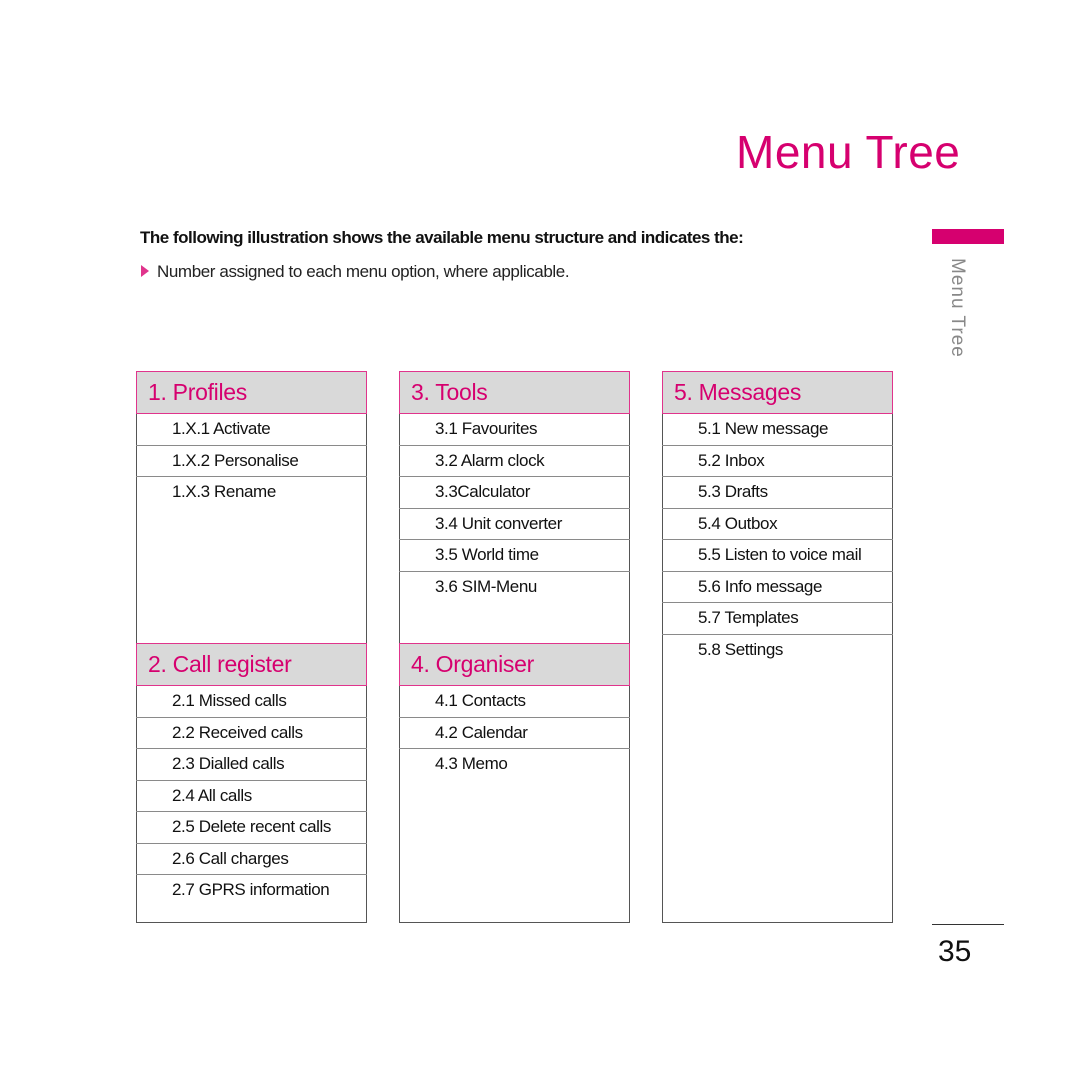  Describe the element at coordinates (514, 733) in the screenshot. I see `menu-item: 4.2 Calendar` at that location.